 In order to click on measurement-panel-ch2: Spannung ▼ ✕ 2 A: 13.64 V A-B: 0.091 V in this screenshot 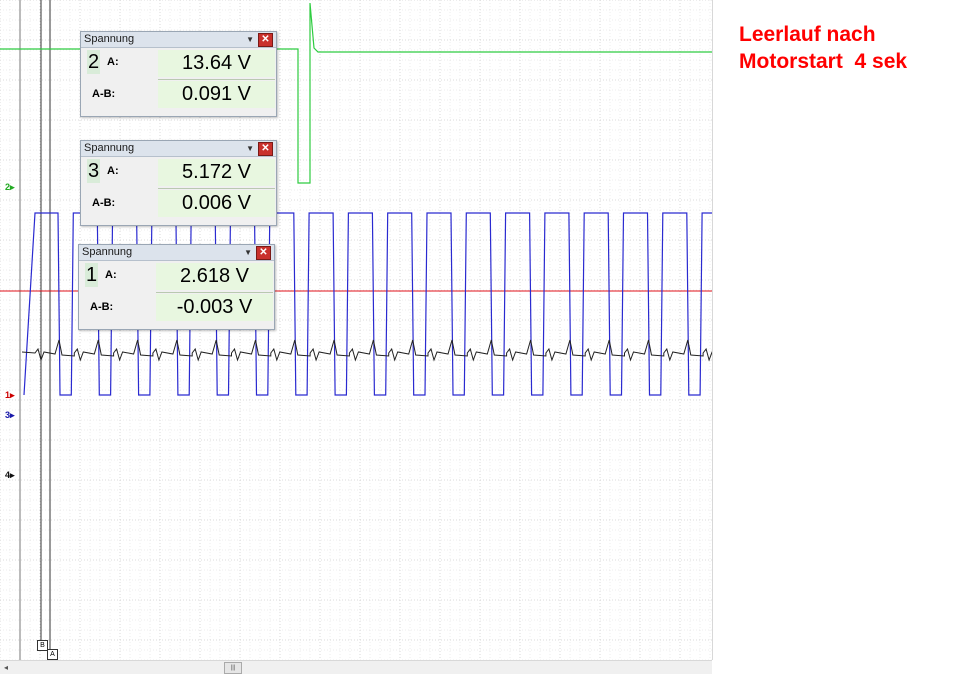, I will do `click(178, 74)`.